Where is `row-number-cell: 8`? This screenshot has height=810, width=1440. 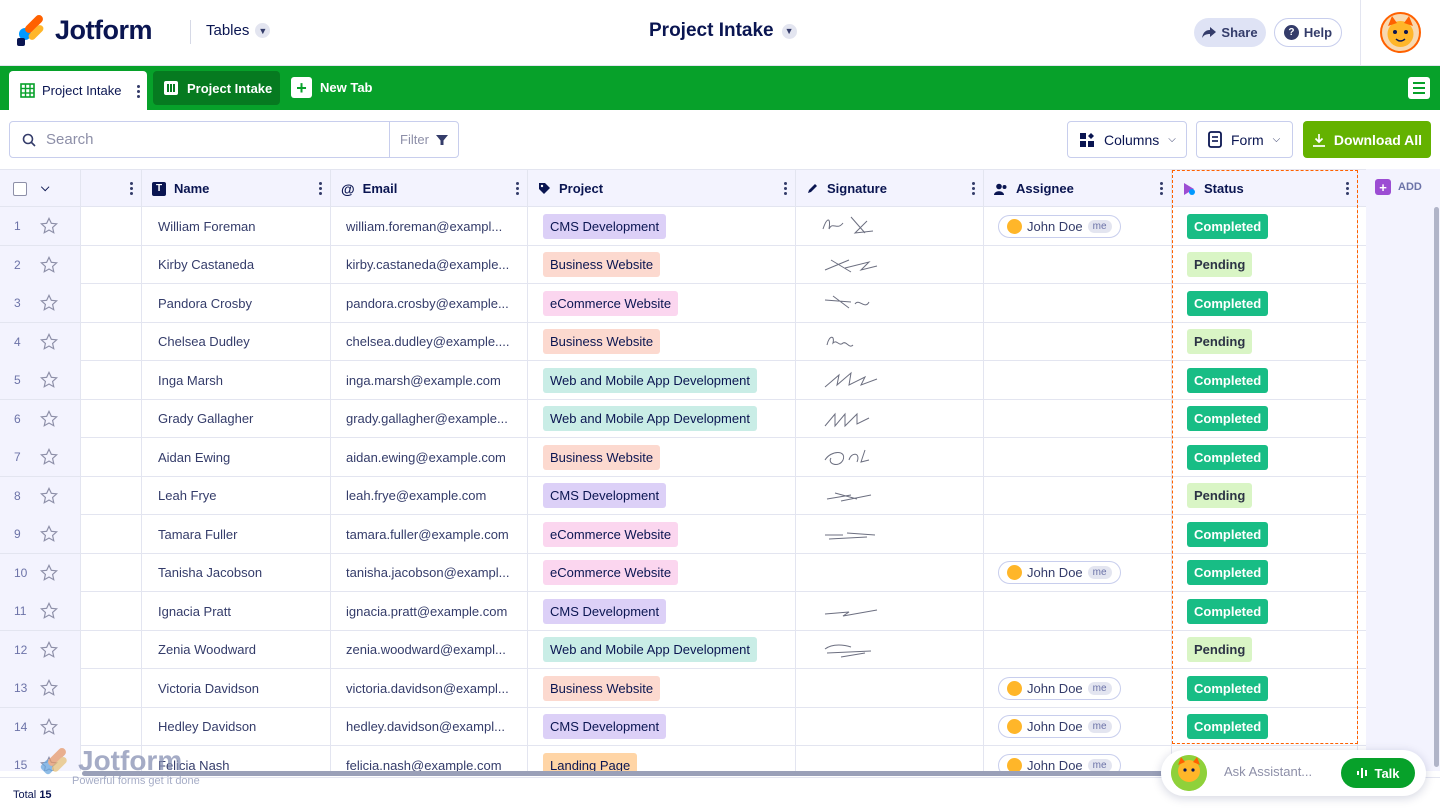
row-number-cell: 8 is located at coordinates (40, 495).